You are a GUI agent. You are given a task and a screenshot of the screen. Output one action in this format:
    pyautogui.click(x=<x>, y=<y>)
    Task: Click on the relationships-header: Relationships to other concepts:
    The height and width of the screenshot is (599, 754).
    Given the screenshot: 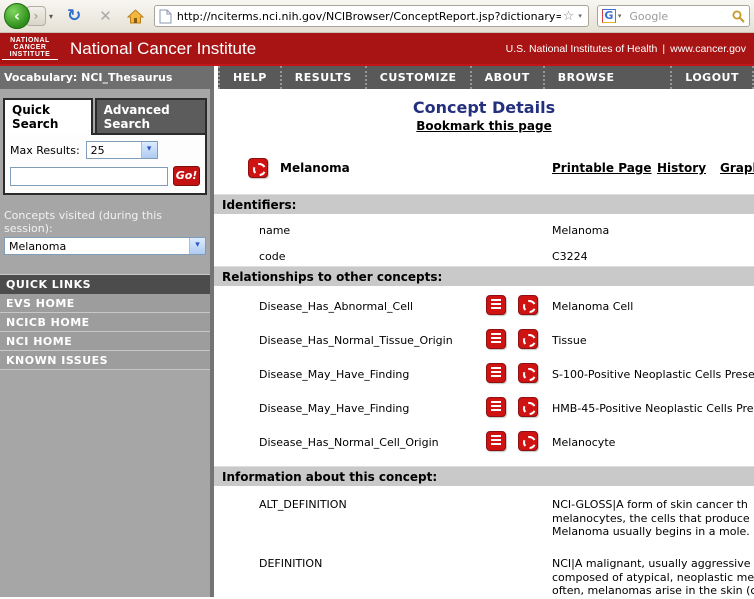 What is the action you would take?
    pyautogui.click(x=484, y=276)
    